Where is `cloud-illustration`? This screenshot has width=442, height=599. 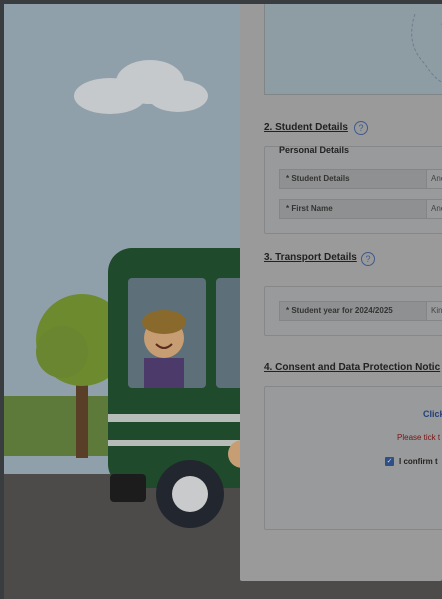 cloud-illustration is located at coordinates (141, 87).